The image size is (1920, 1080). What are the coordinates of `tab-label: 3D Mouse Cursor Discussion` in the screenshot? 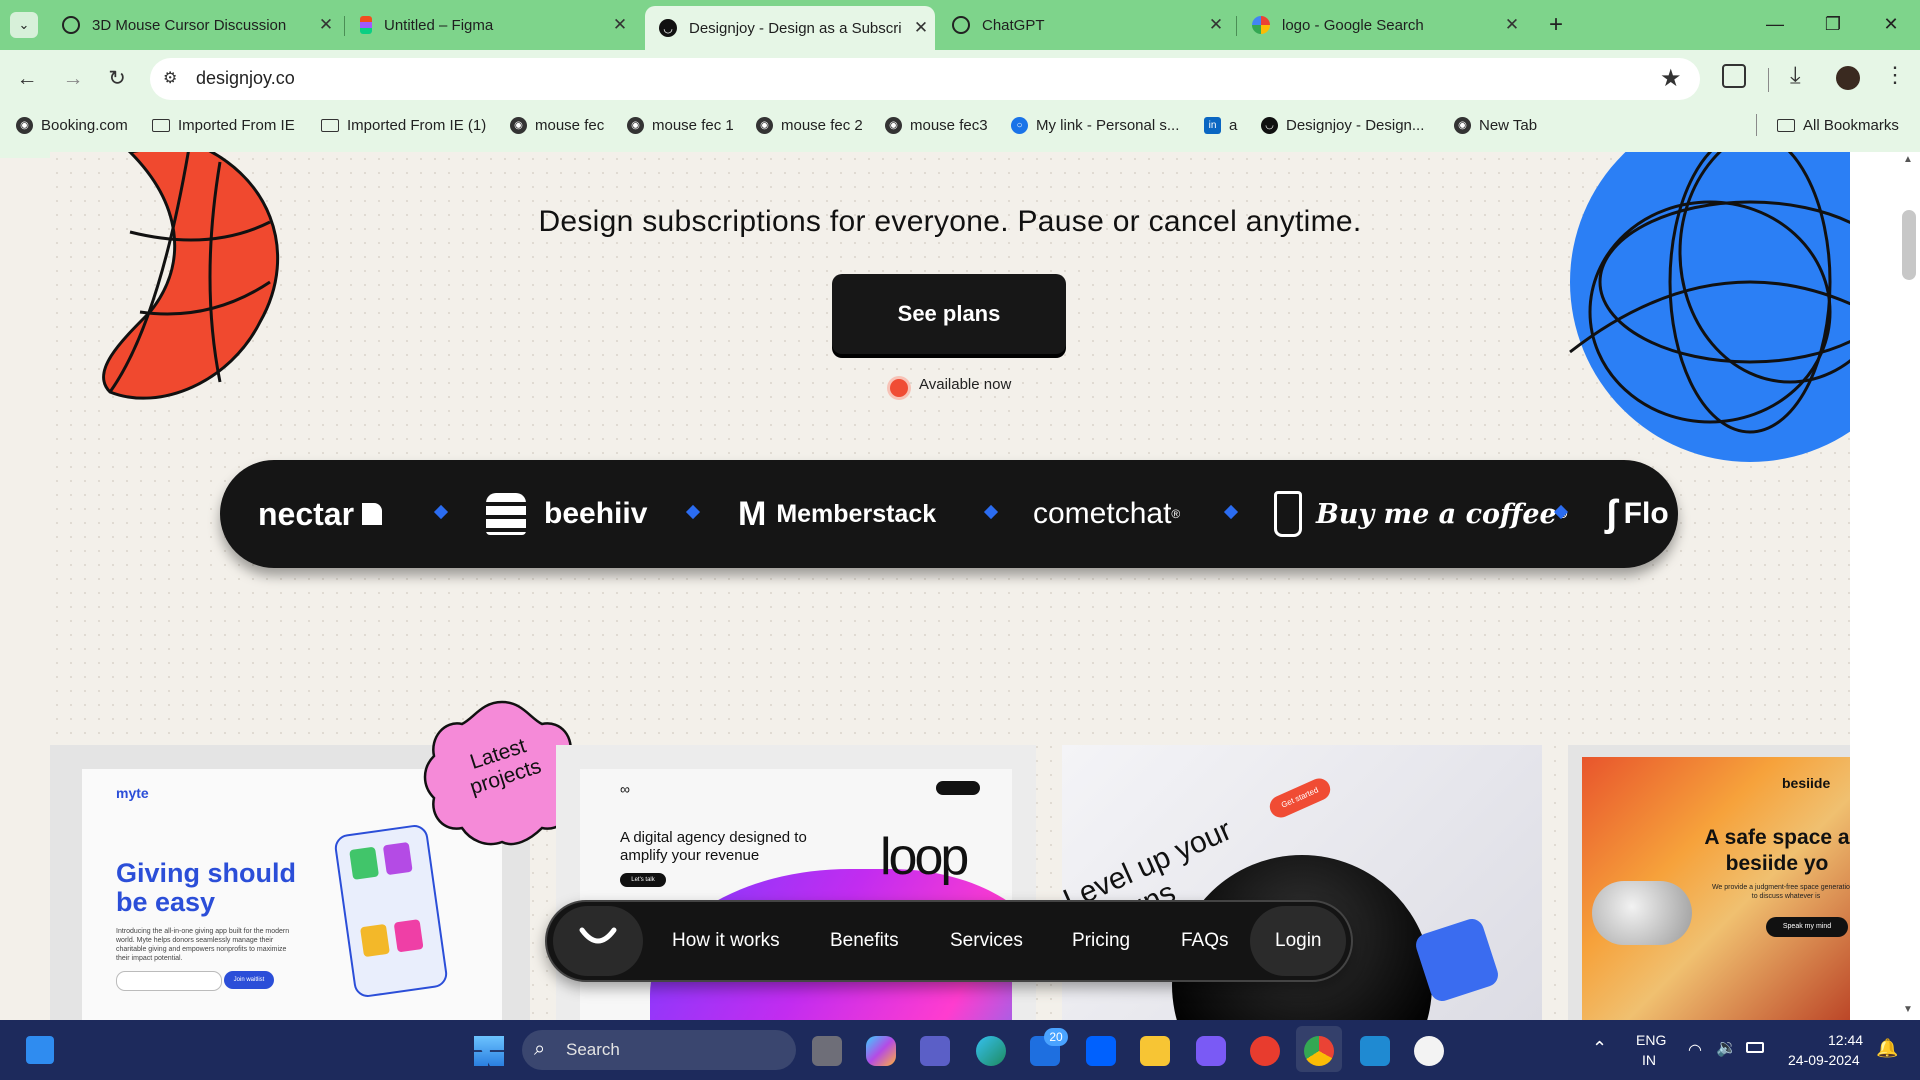 It's located at (189, 25).